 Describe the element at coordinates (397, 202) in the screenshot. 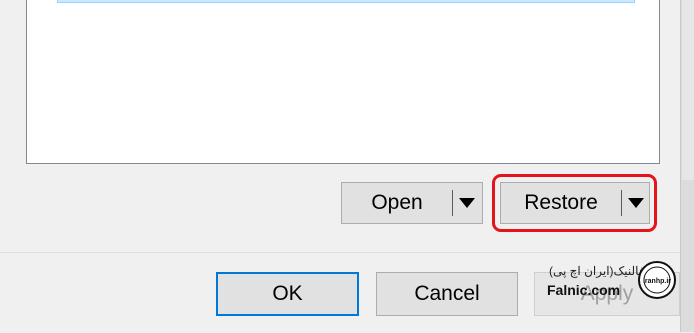

I see `open-button-label: Open` at that location.